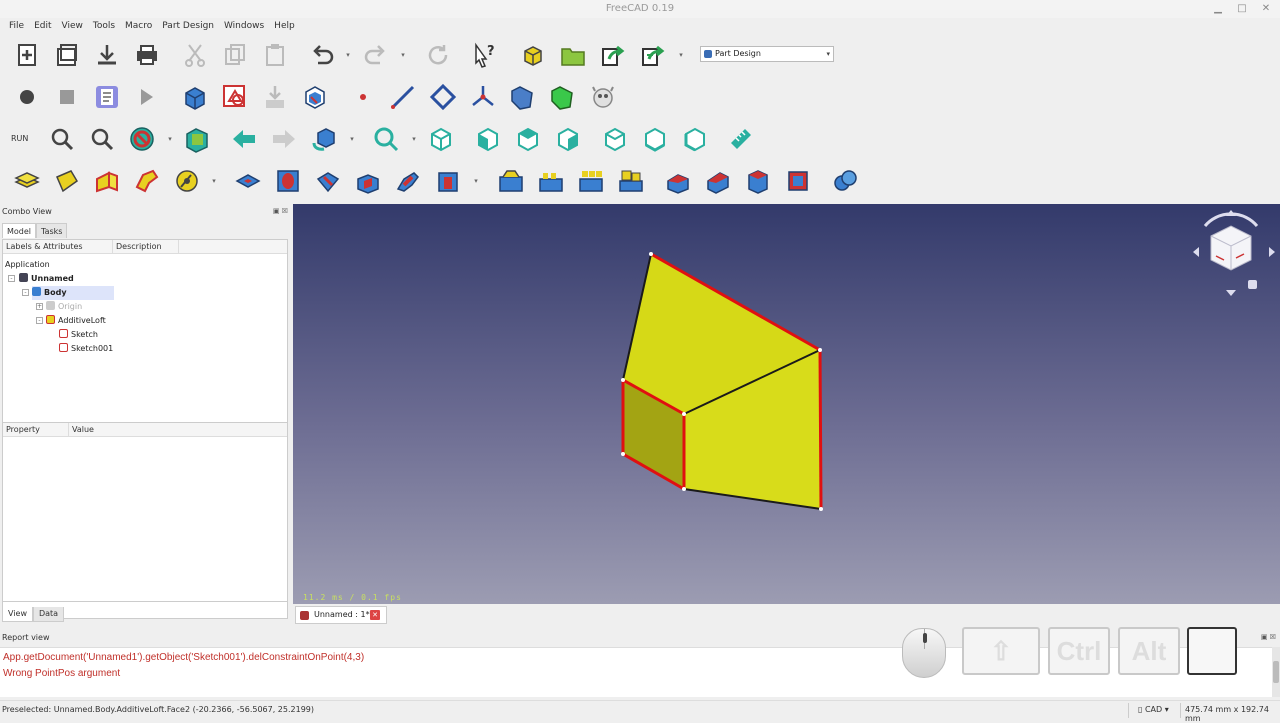  Describe the element at coordinates (25, 292) in the screenshot. I see `collapse-body-icon: -` at that location.